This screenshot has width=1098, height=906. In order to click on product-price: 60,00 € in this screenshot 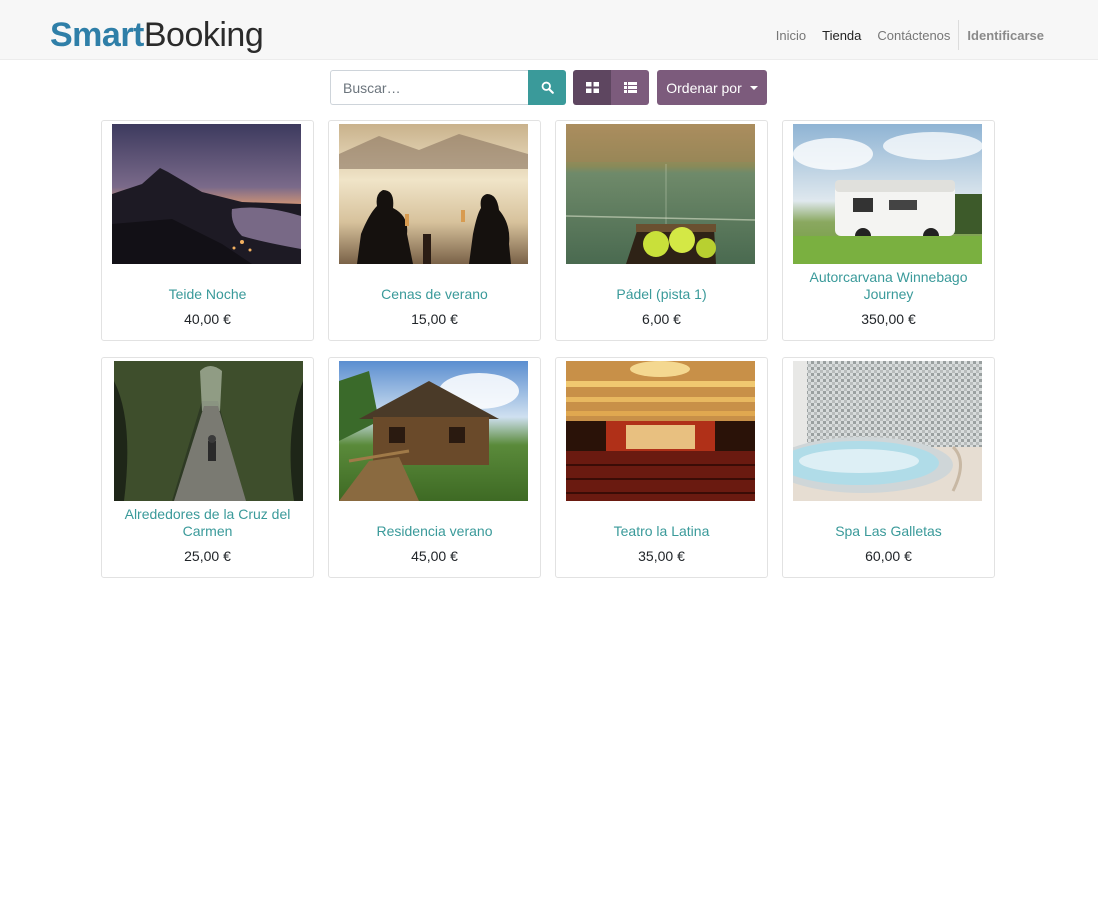, I will do `click(888, 556)`.